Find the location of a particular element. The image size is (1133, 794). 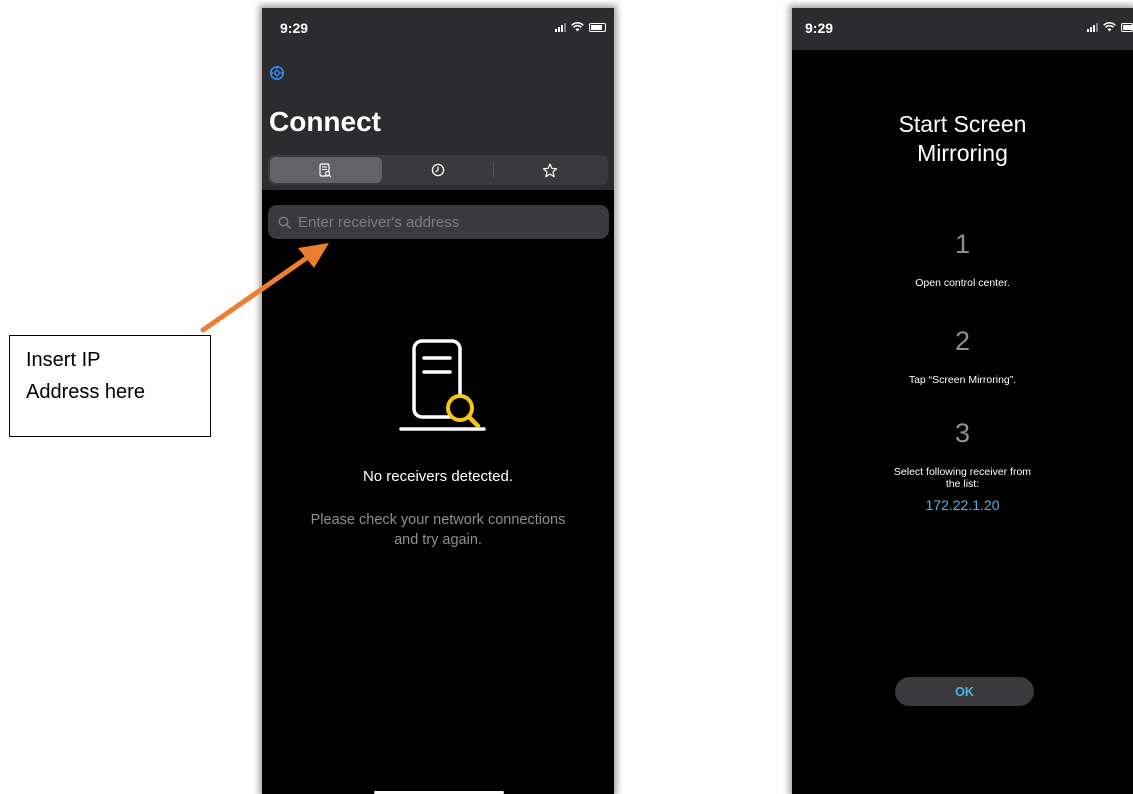

tab-favorites is located at coordinates (550, 170).